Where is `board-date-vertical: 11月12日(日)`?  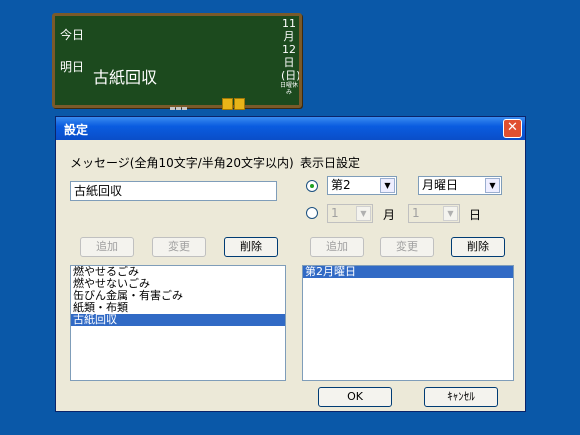 board-date-vertical: 11月12日(日) is located at coordinates (290, 49).